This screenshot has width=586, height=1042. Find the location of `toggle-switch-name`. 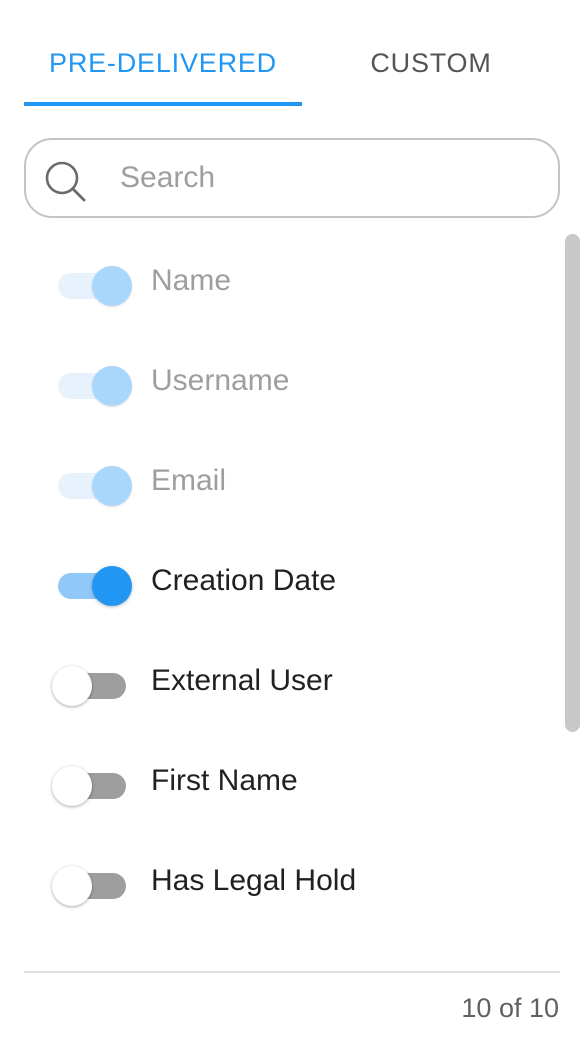

toggle-switch-name is located at coordinates (92, 286).